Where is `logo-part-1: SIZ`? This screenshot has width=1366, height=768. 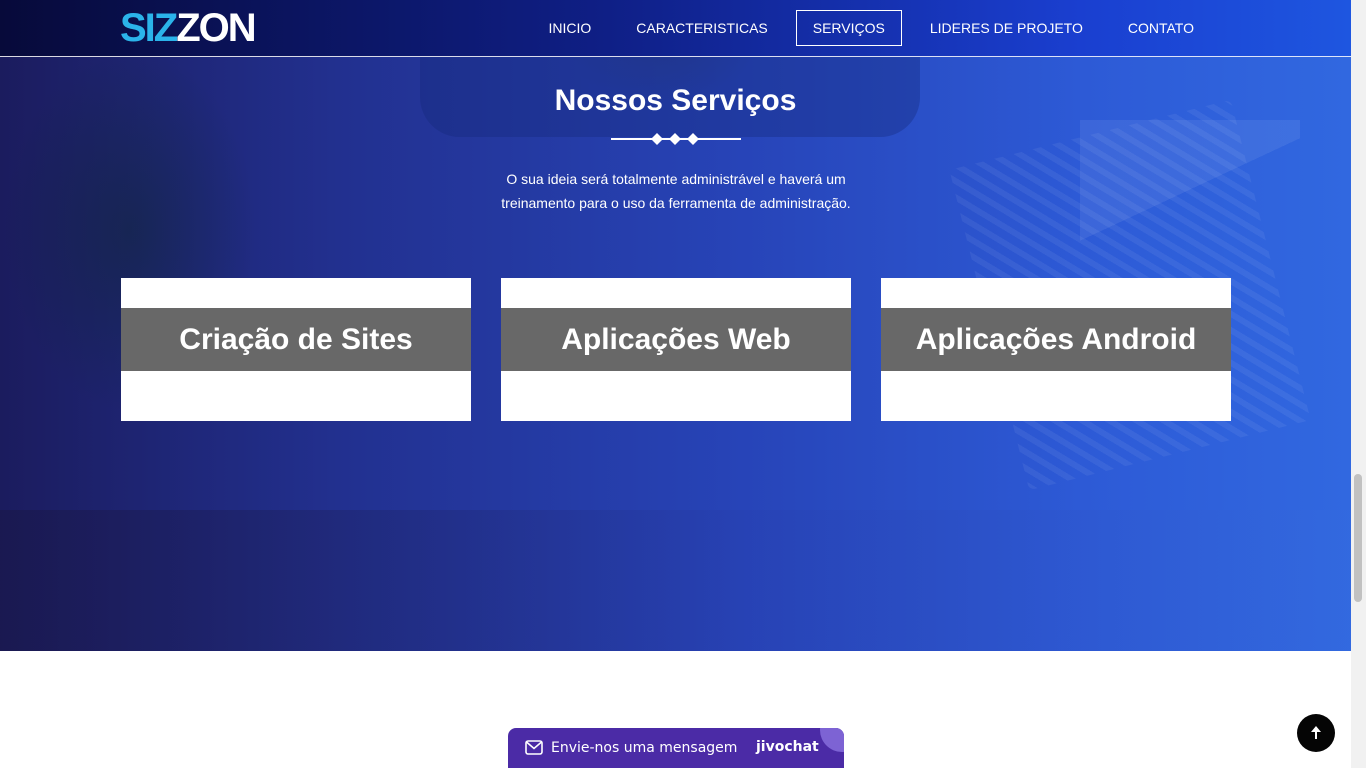
logo-part-1: SIZ is located at coordinates (149, 28).